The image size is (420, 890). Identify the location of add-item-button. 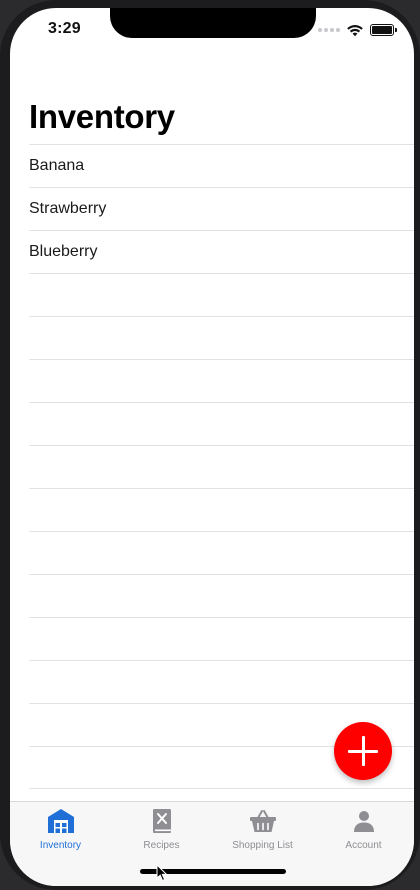
(363, 751).